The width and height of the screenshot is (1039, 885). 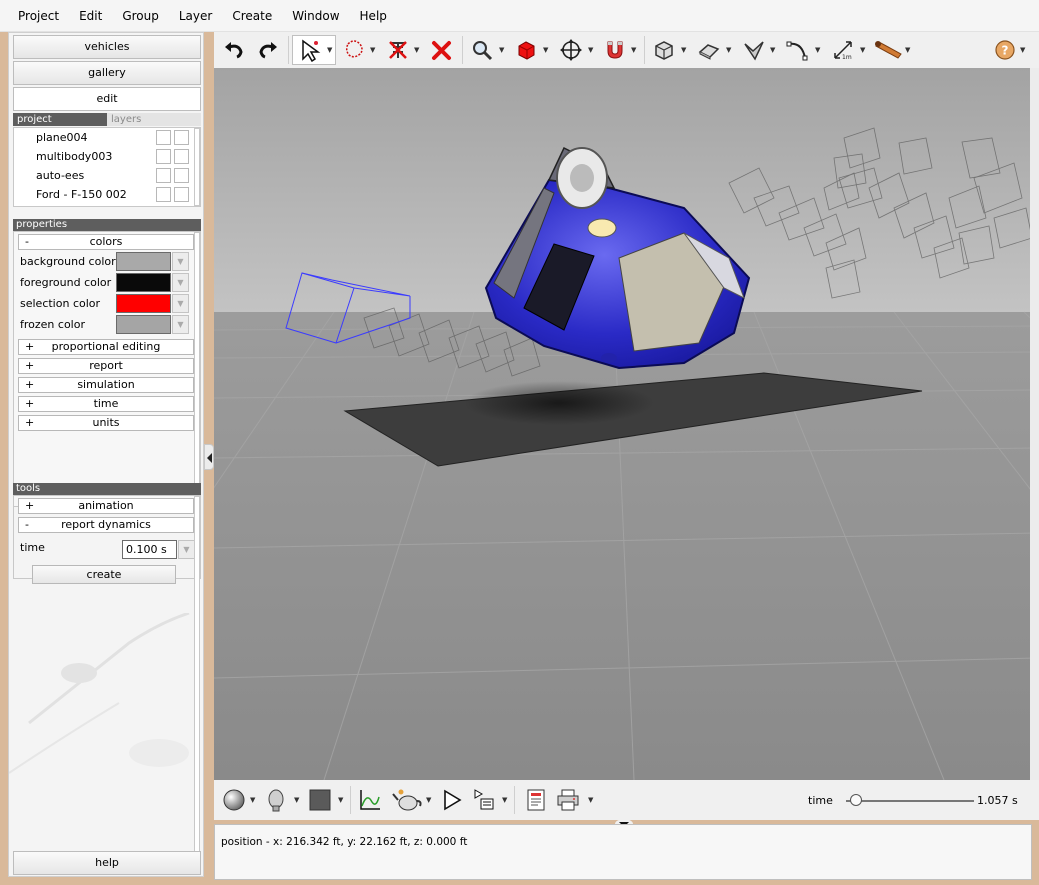 I want to click on report-section-toggle: + report, so click(x=106, y=366).